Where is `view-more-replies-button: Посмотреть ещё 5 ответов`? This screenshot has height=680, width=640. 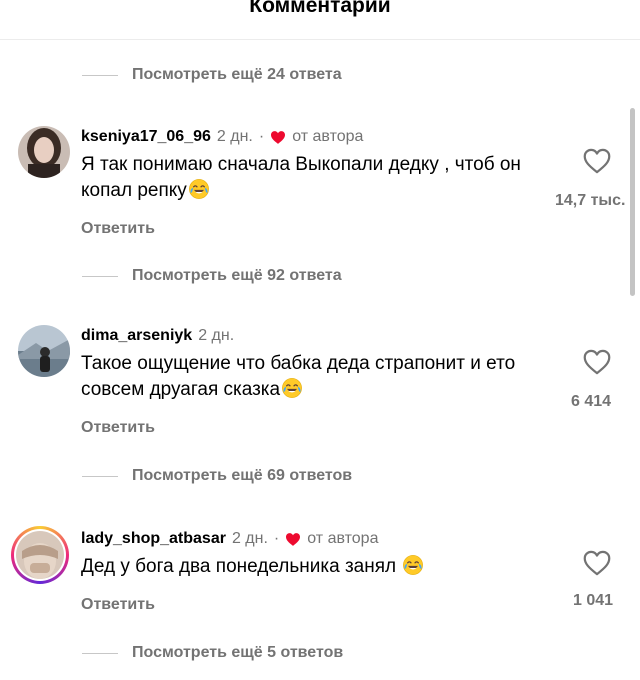 view-more-replies-button: Посмотреть ещё 5 ответов is located at coordinates (212, 653).